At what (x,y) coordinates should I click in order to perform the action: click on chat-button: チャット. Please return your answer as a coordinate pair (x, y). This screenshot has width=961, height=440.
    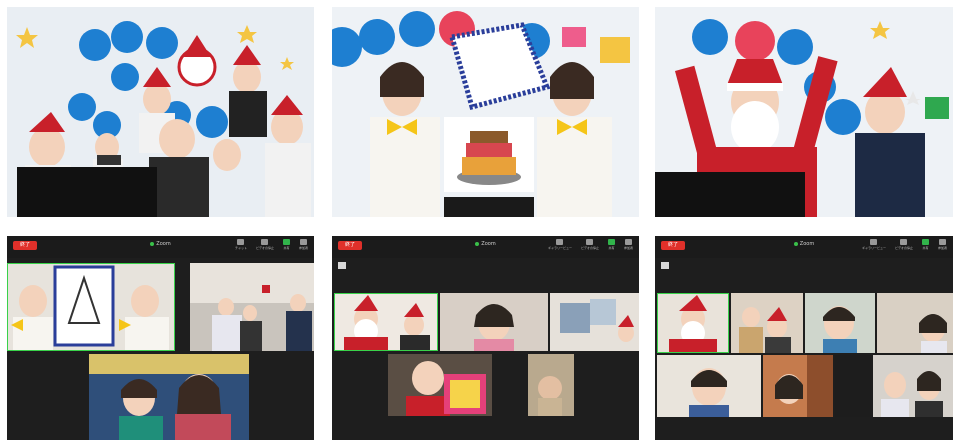
    Looking at the image, I should click on (241, 244).